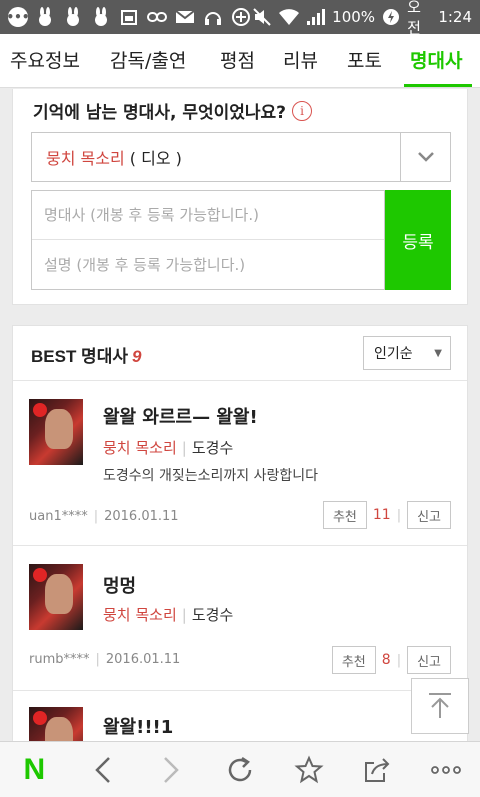 The height and width of the screenshot is (797, 480). I want to click on info-icon: i, so click(302, 110).